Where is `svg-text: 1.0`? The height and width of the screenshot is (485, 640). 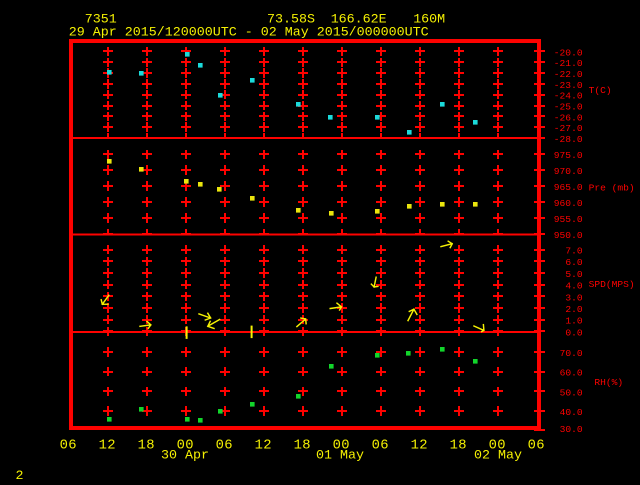
svg-text: 1.0 is located at coordinates (574, 321).